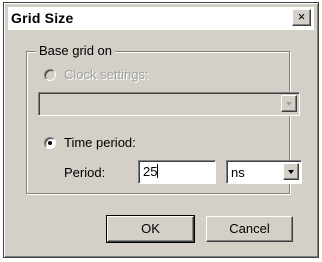 This screenshot has width=322, height=262. I want to click on radio-selected-dot, so click(50, 142).